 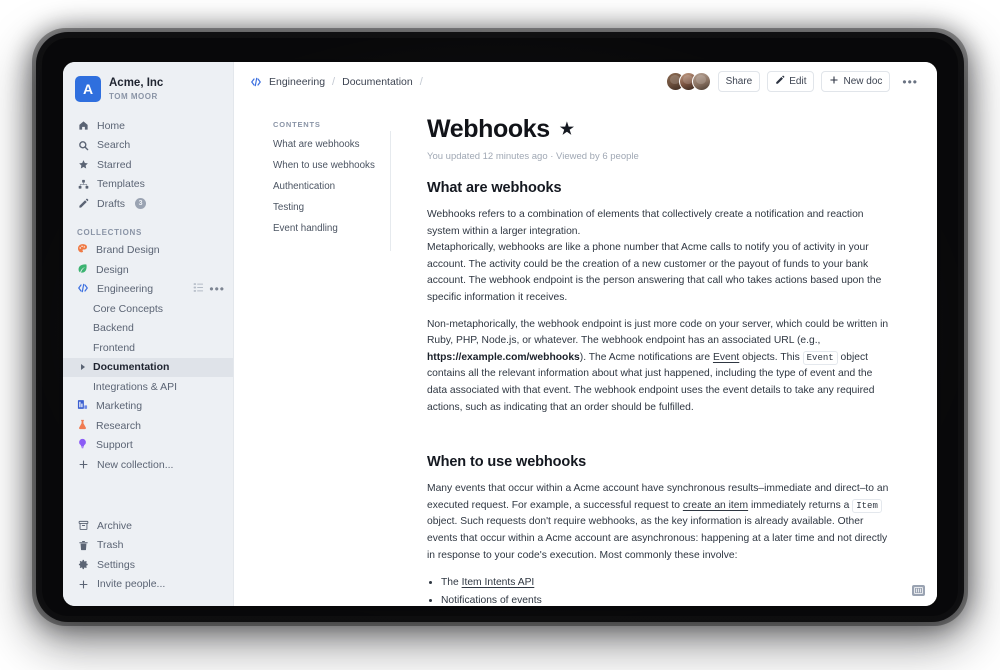 What do you see at coordinates (148, 546) in the screenshot?
I see `sidebar-item-trash: Trash` at bounding box center [148, 546].